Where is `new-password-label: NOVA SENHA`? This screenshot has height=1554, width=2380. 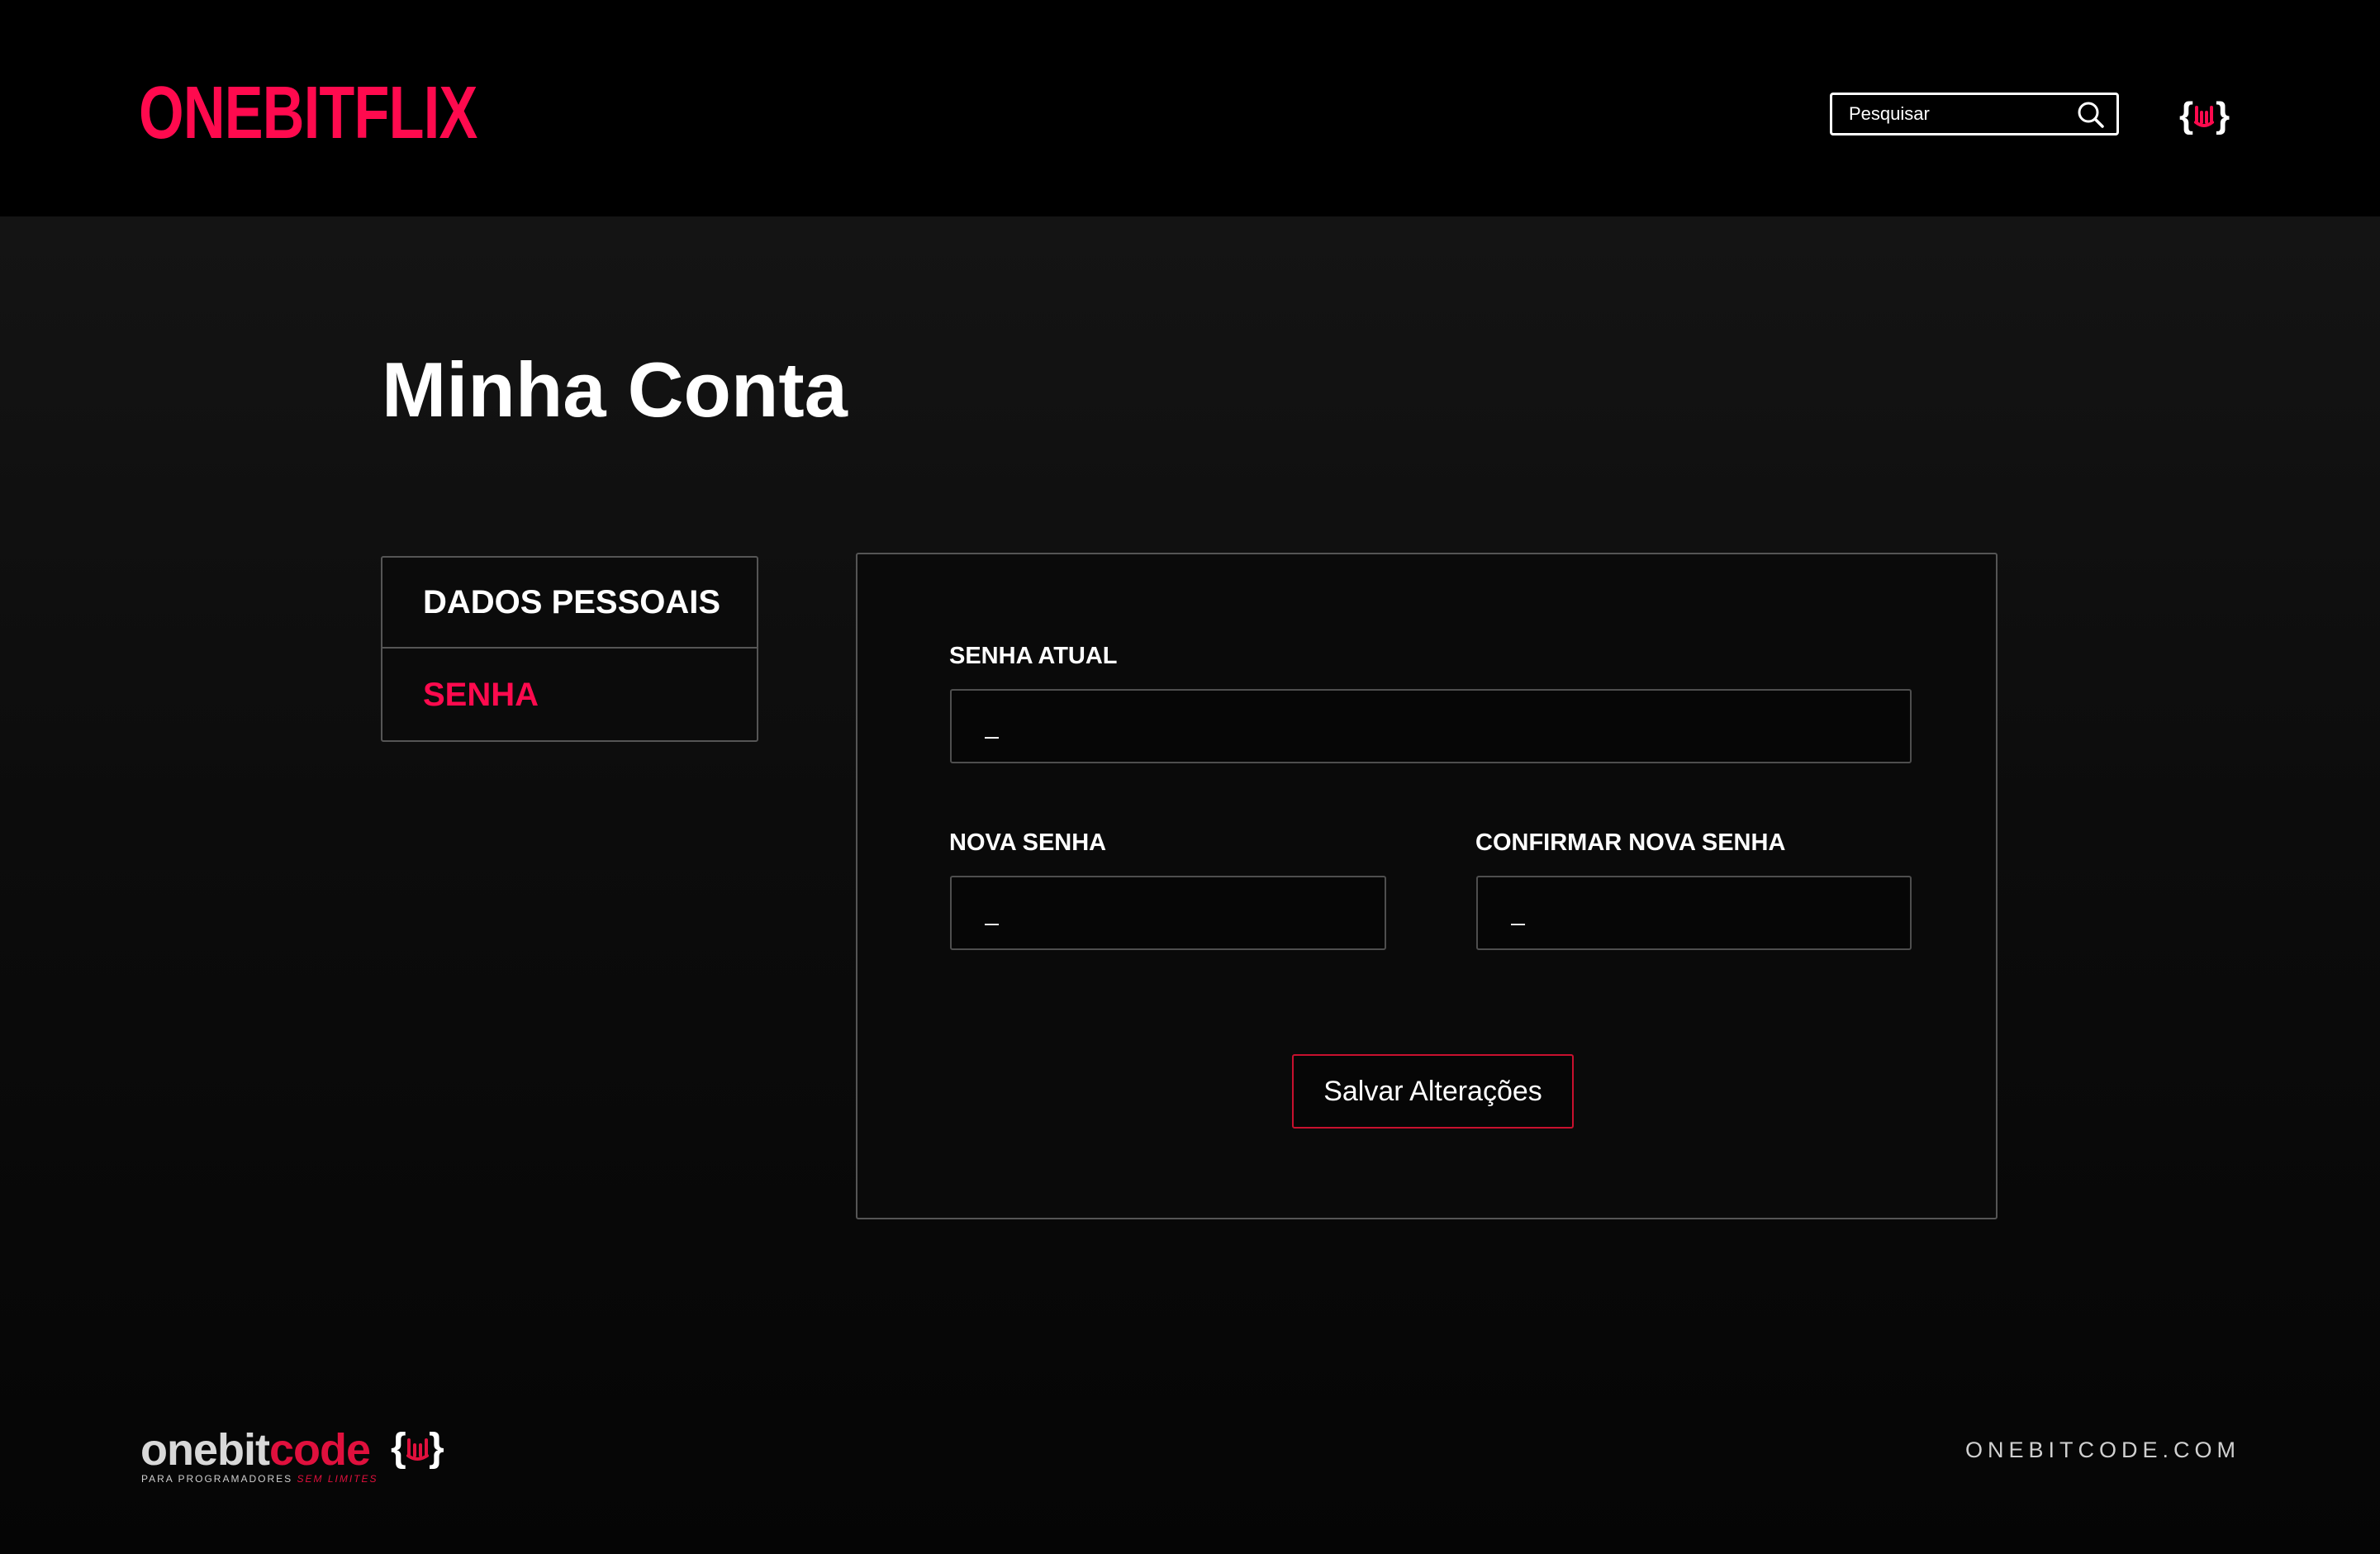
new-password-label: NOVA SENHA is located at coordinates (1028, 842).